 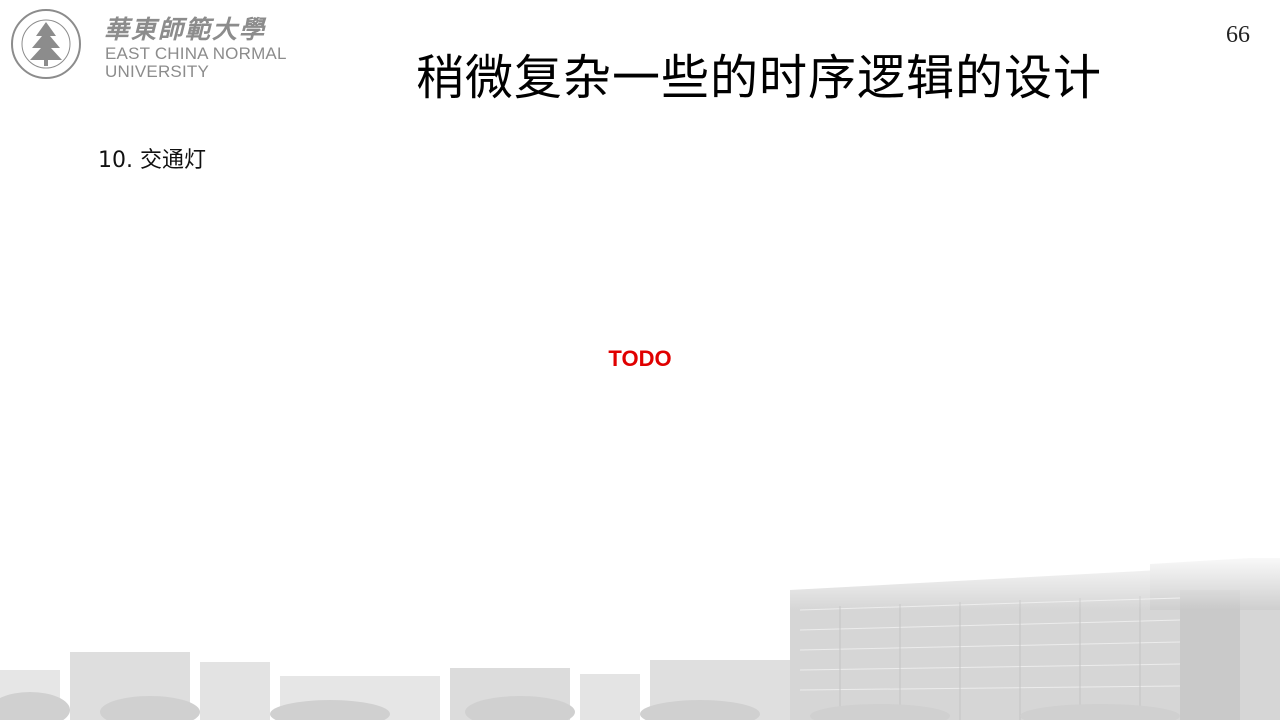 I want to click on university-seal-icon, so click(x=46, y=44).